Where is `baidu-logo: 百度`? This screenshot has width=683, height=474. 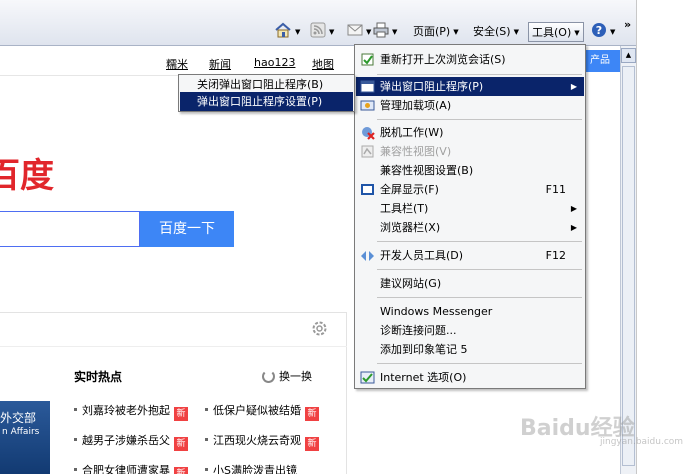
baidu-logo: 百度 is located at coordinates (34, 172).